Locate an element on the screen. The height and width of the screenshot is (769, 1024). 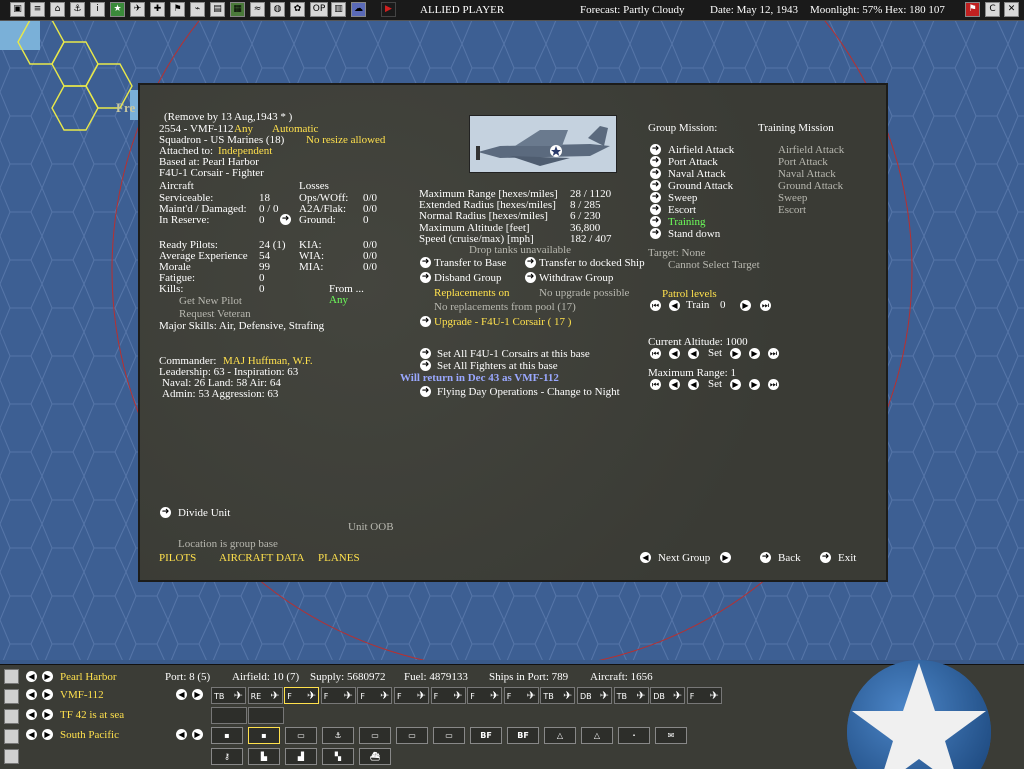
group-mission-item: Training is located at coordinates (687, 222).